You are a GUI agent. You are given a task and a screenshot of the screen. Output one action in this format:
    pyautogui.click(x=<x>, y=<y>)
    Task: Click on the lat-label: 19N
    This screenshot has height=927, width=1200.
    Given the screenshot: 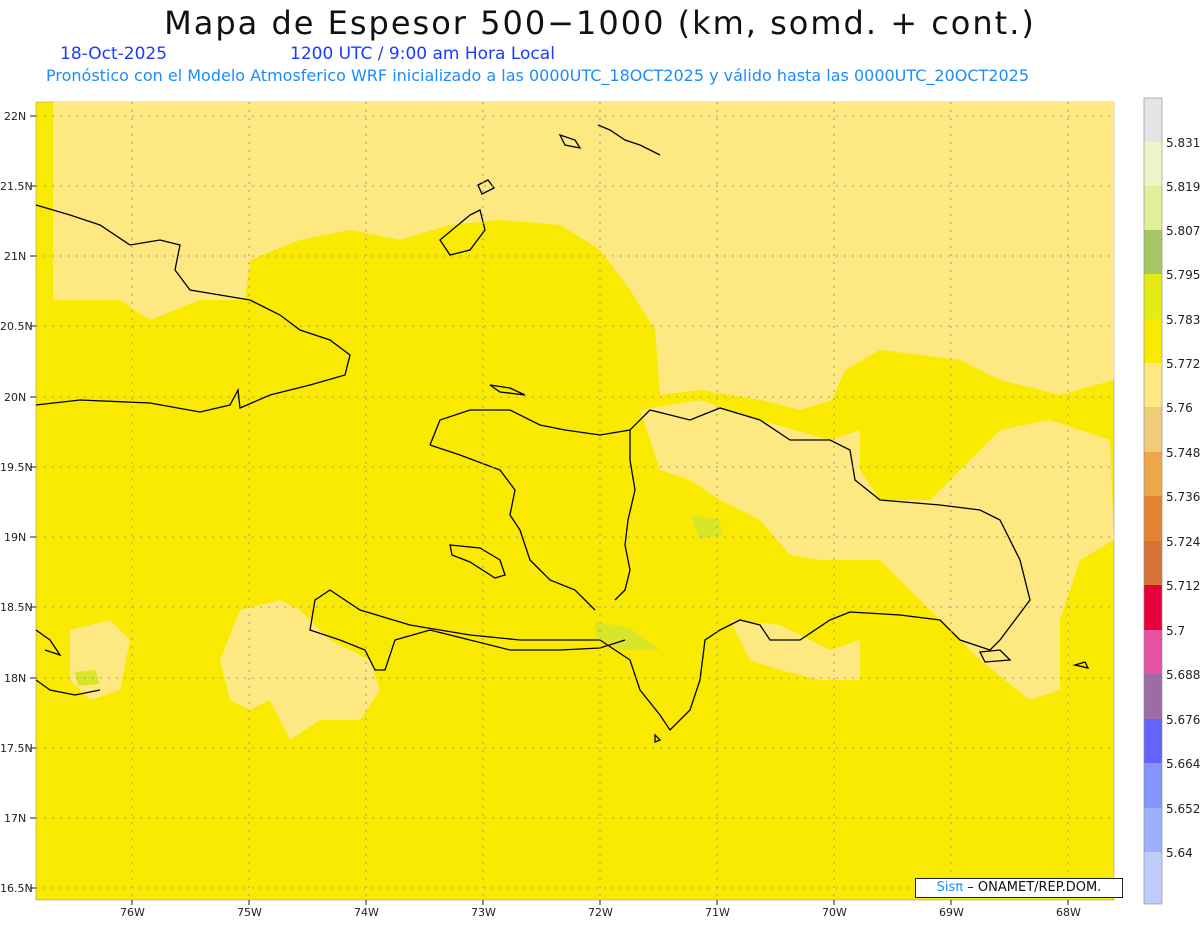 What is the action you would take?
    pyautogui.click(x=15, y=537)
    